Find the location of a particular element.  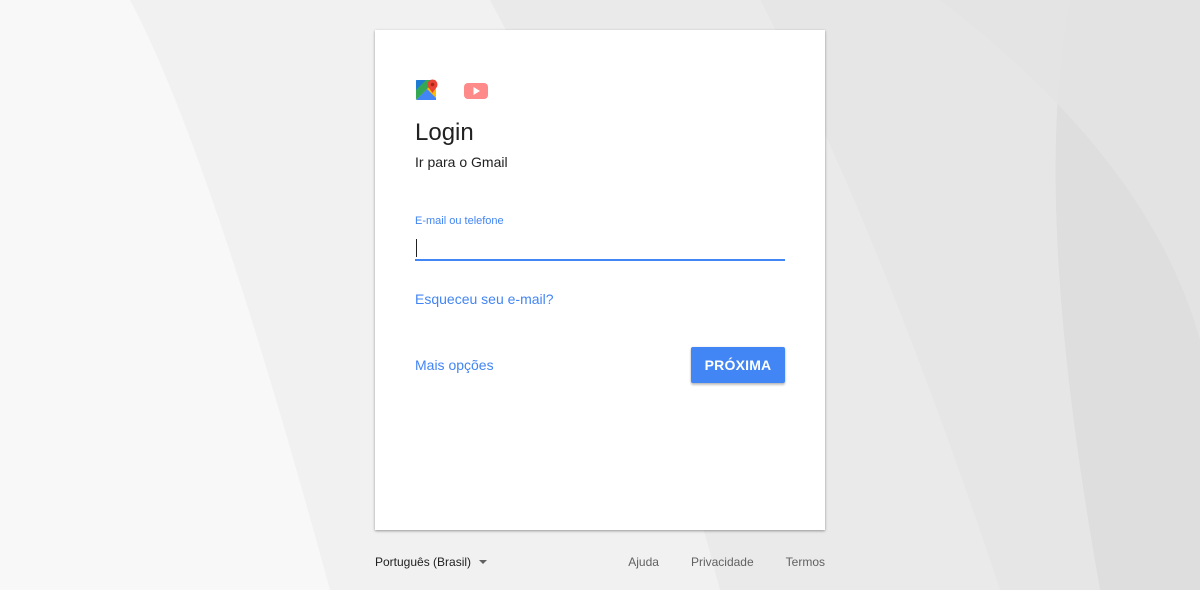

page-subtitle: Ir para o Gmail is located at coordinates (461, 162).